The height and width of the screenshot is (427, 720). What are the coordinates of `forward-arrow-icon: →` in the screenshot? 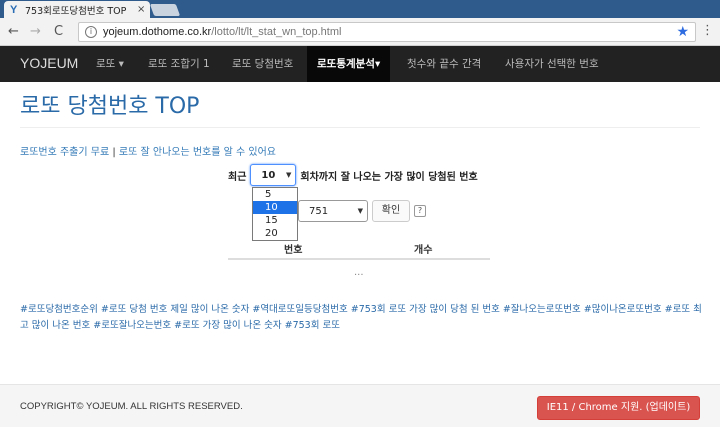 It's located at (35, 31).